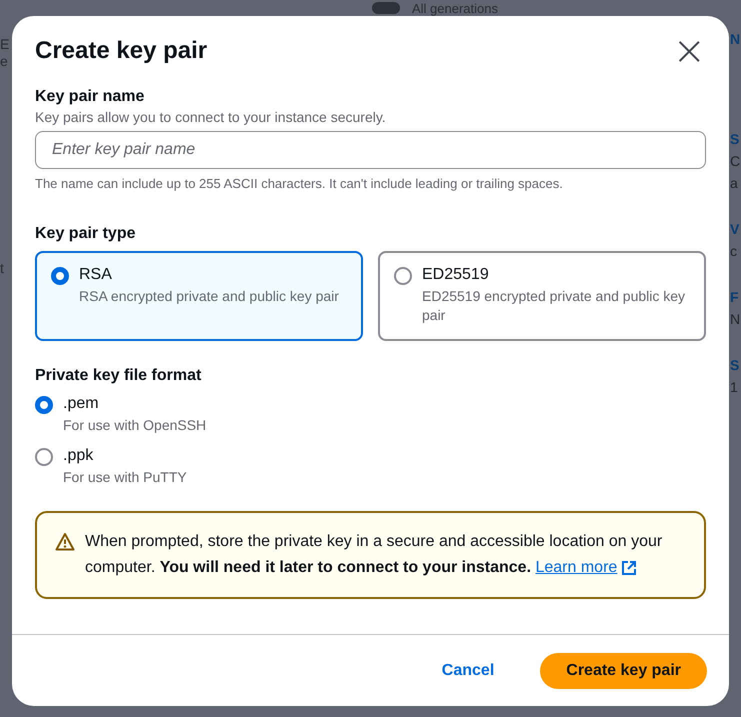 This screenshot has height=717, width=741. What do you see at coordinates (734, 387) in the screenshot?
I see `background-text: 1` at bounding box center [734, 387].